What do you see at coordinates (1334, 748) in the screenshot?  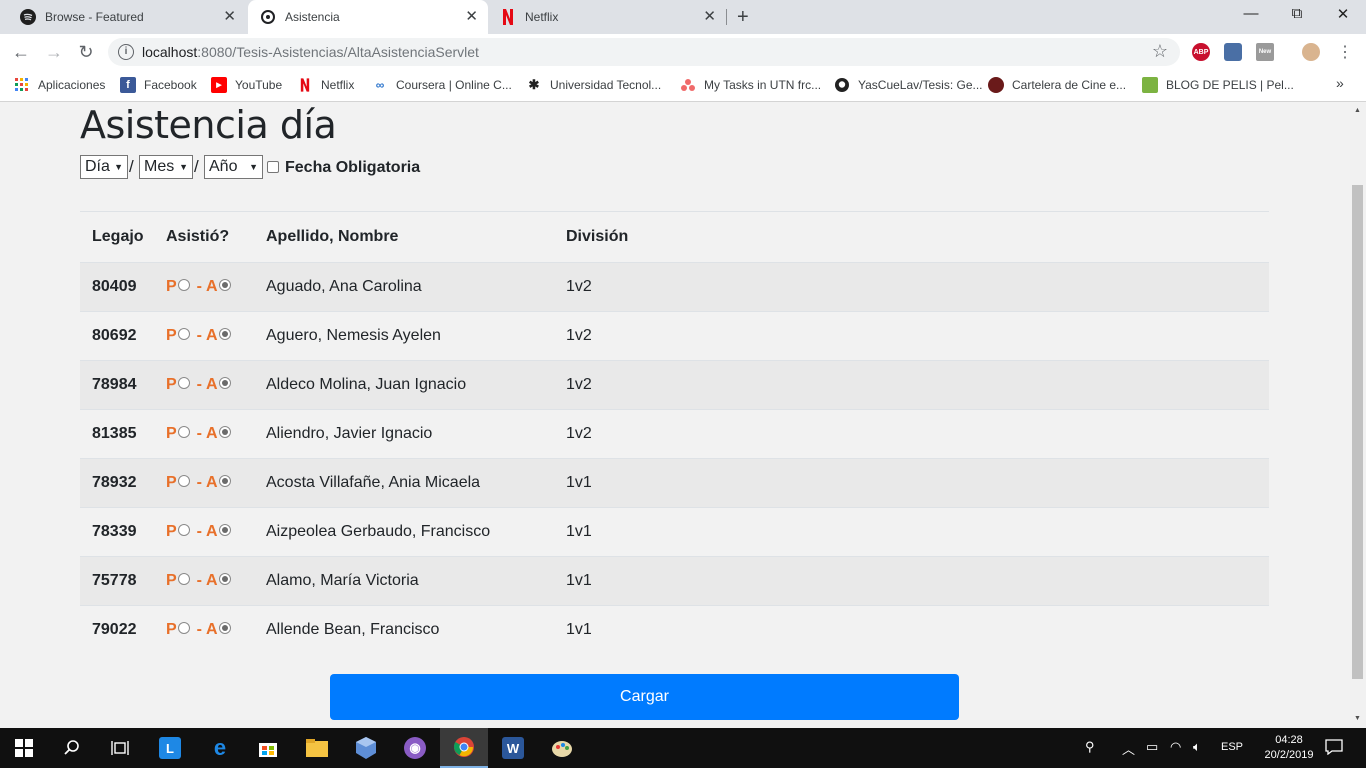 I see `notifications-icon` at bounding box center [1334, 748].